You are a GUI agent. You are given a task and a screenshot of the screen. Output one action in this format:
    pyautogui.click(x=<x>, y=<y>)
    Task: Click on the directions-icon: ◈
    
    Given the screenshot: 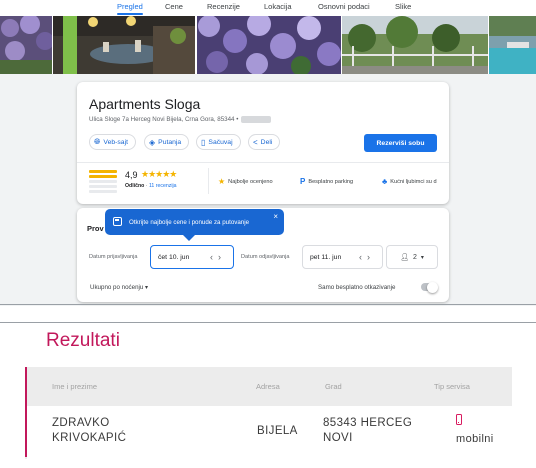 What is the action you would take?
    pyautogui.click(x=152, y=142)
    